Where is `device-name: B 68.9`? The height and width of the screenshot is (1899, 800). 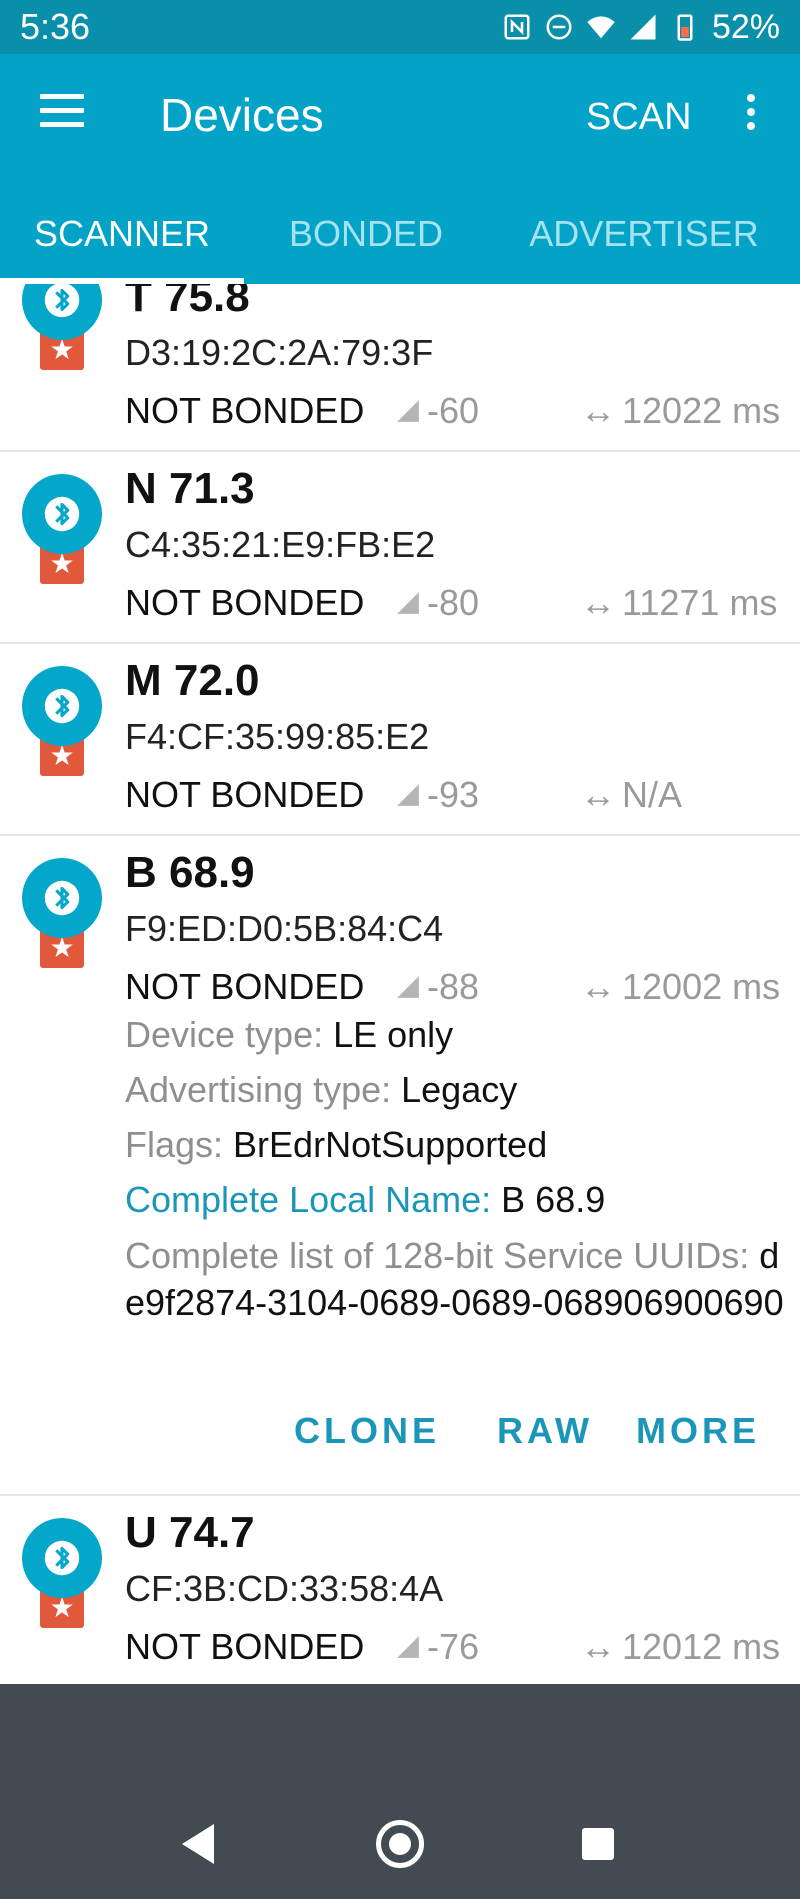 device-name: B 68.9 is located at coordinates (190, 872).